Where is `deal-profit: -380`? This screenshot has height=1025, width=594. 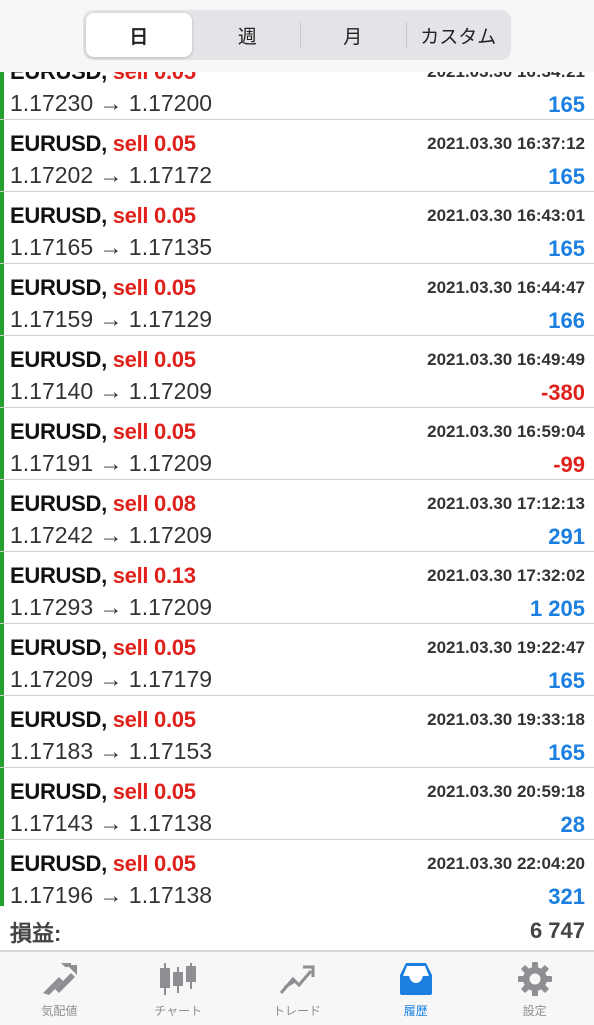 deal-profit: -380 is located at coordinates (562, 392).